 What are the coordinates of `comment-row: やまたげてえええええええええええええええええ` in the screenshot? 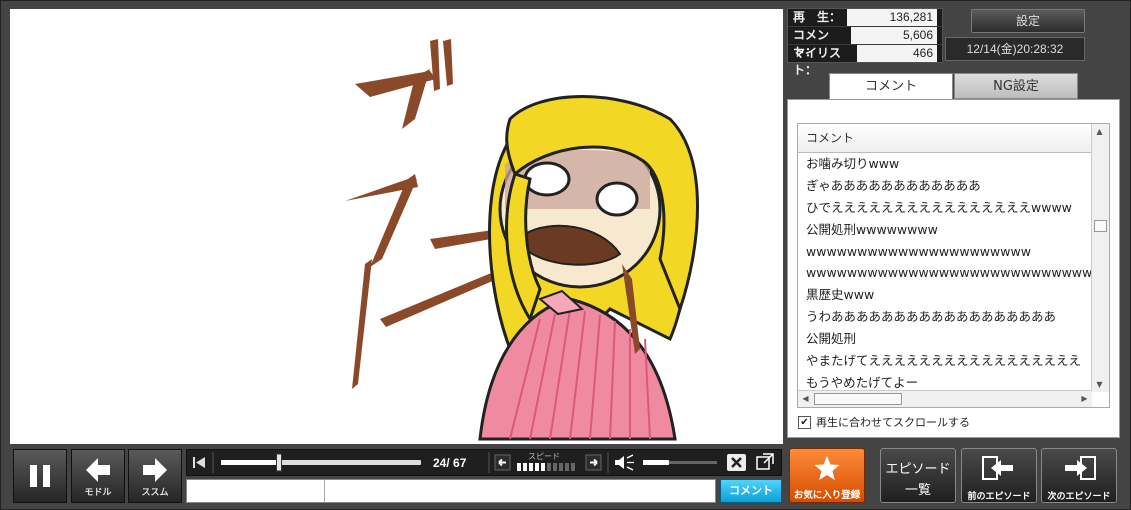 It's located at (945, 361).